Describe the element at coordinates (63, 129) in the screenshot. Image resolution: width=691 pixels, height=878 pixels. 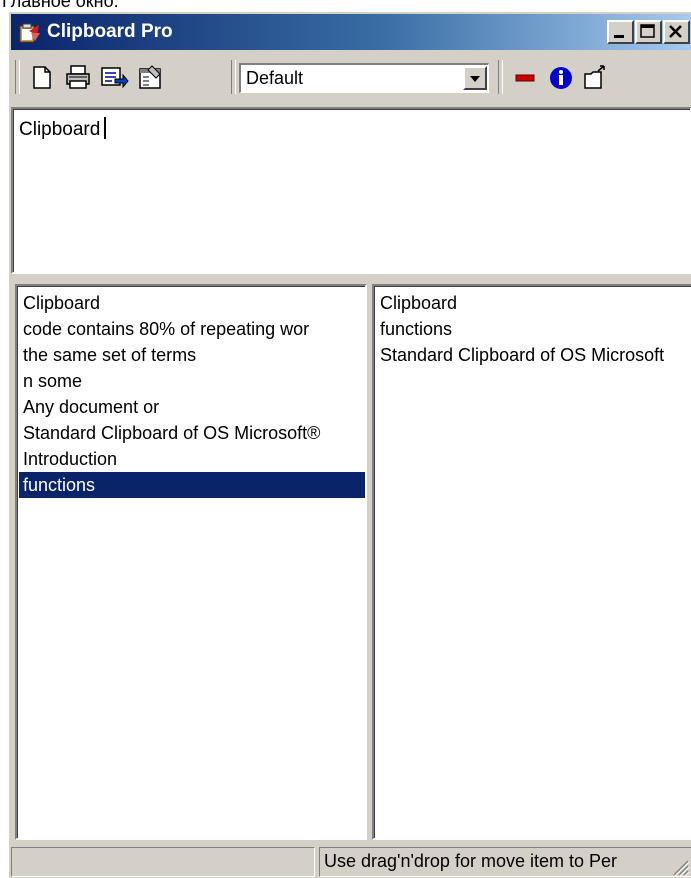
I see `clipboard-text-value: Clipboard` at that location.